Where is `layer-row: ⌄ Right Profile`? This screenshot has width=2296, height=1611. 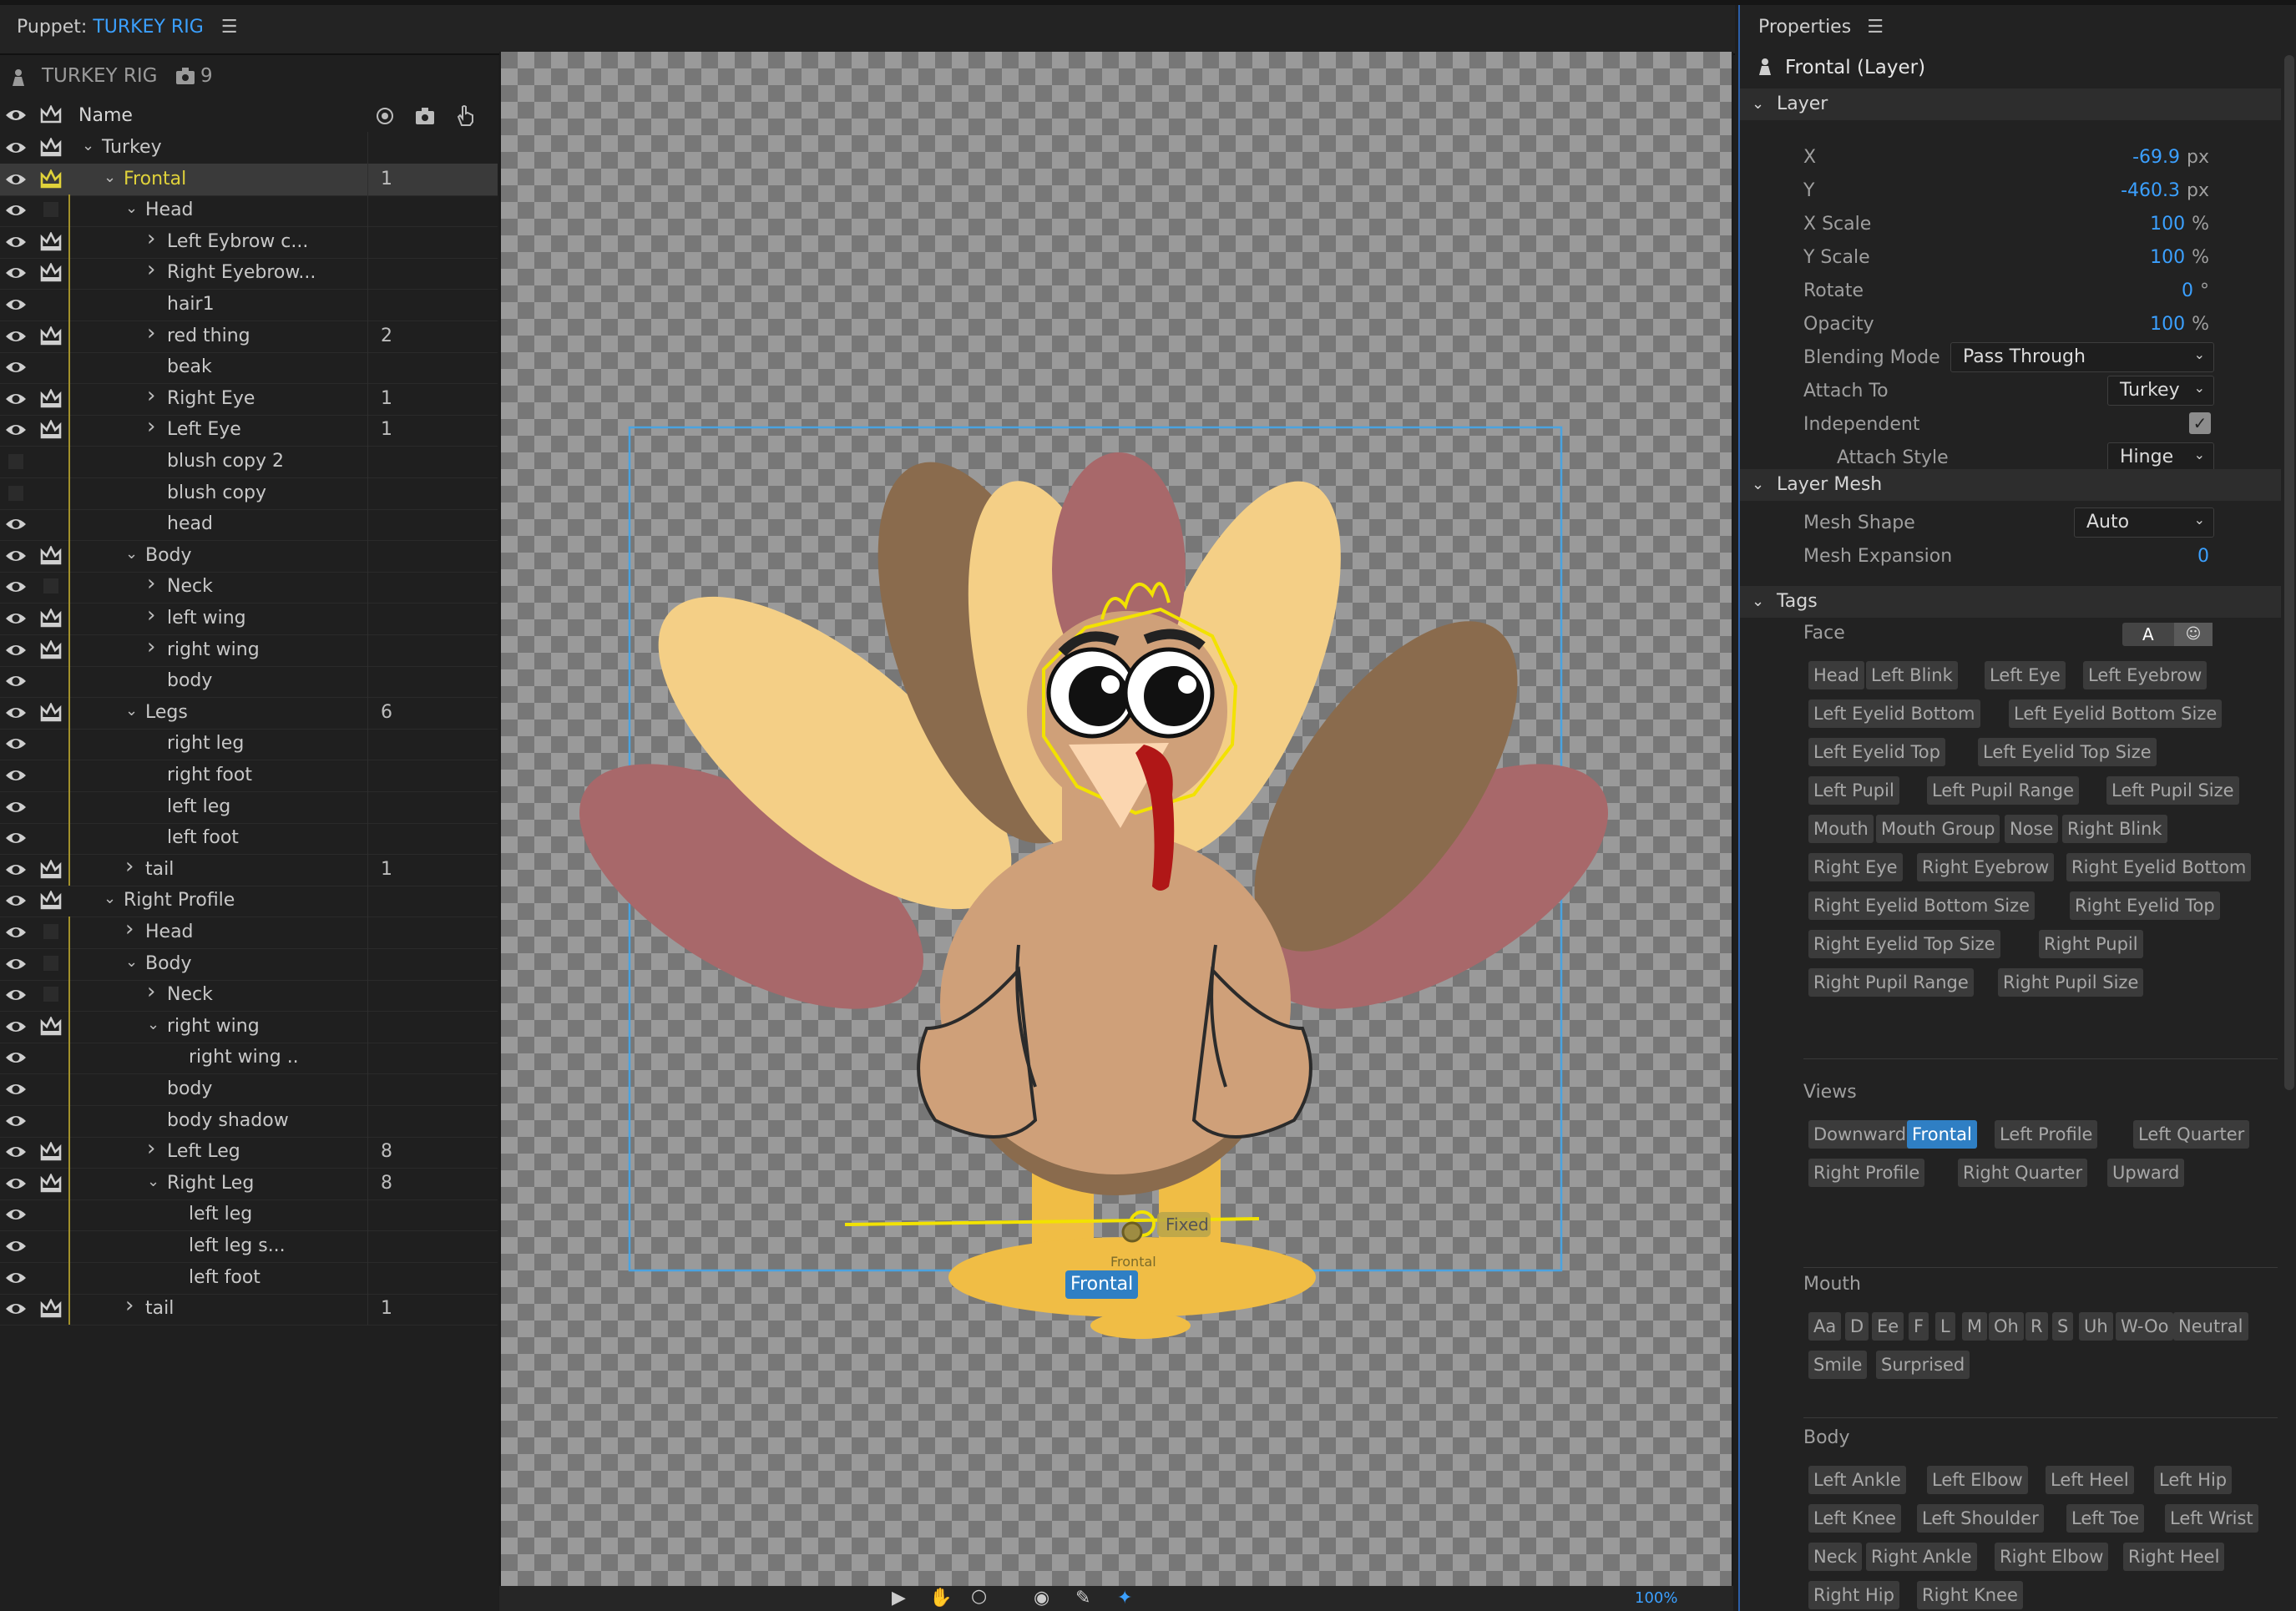
layer-row: ⌄ Right Profile is located at coordinates (249, 901).